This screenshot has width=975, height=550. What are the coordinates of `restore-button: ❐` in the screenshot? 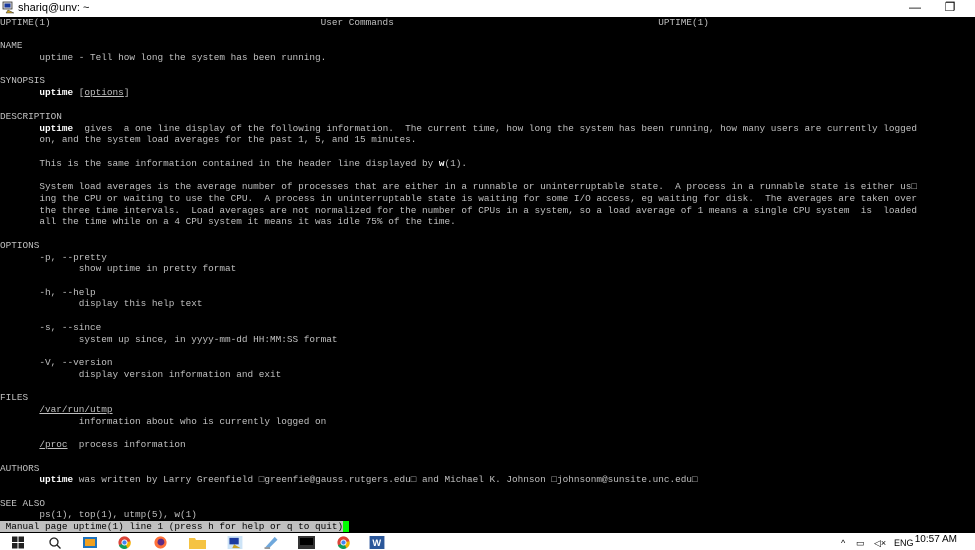 It's located at (950, 8).